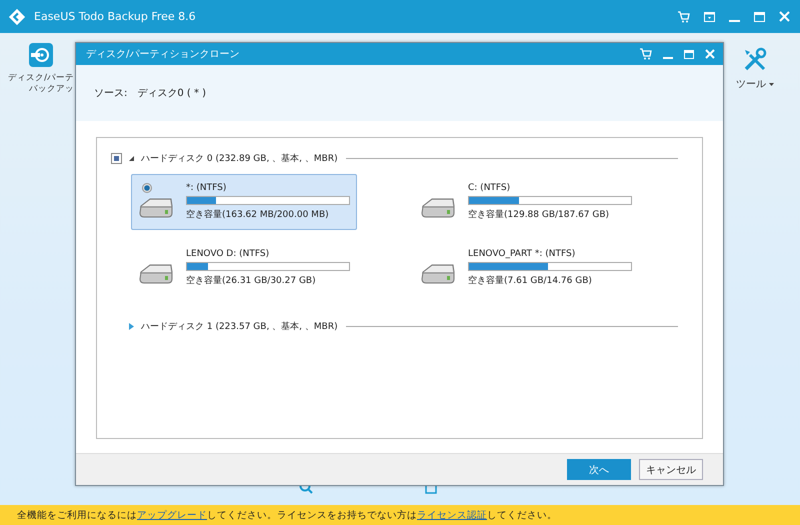 The height and width of the screenshot is (525, 800). Describe the element at coordinates (147, 188) in the screenshot. I see `radio-icon` at that location.